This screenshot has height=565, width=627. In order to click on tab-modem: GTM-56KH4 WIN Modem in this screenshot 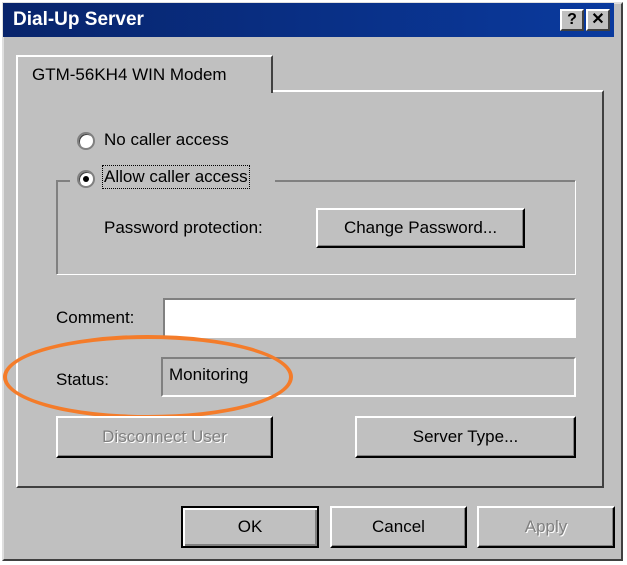, I will do `click(144, 74)`.